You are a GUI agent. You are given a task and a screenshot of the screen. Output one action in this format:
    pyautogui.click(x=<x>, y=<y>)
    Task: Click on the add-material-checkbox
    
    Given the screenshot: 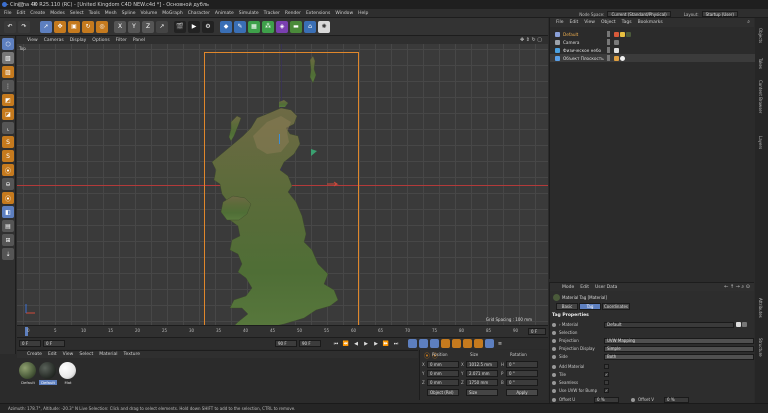 What is the action you would take?
    pyautogui.click(x=606, y=366)
    